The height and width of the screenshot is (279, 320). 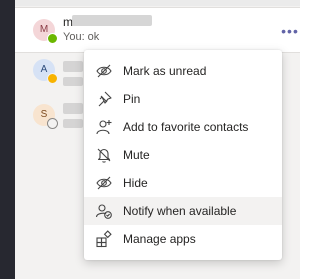 What do you see at coordinates (157, 30) in the screenshot?
I see `chat-list-item: M m You: ok •••` at bounding box center [157, 30].